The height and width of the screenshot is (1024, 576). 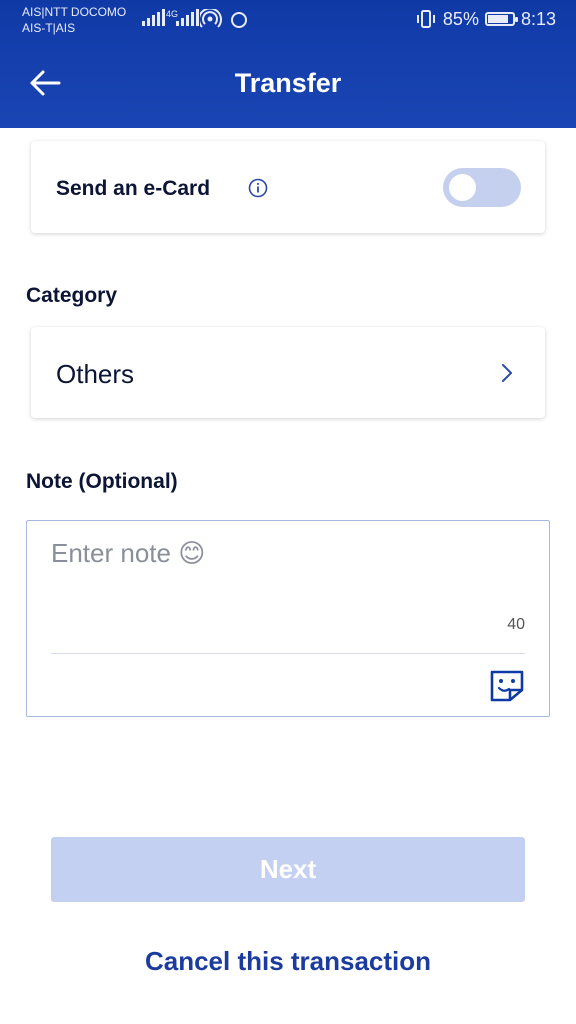 I want to click on cancel-transaction-link: Cancel this transaction, so click(x=288, y=961).